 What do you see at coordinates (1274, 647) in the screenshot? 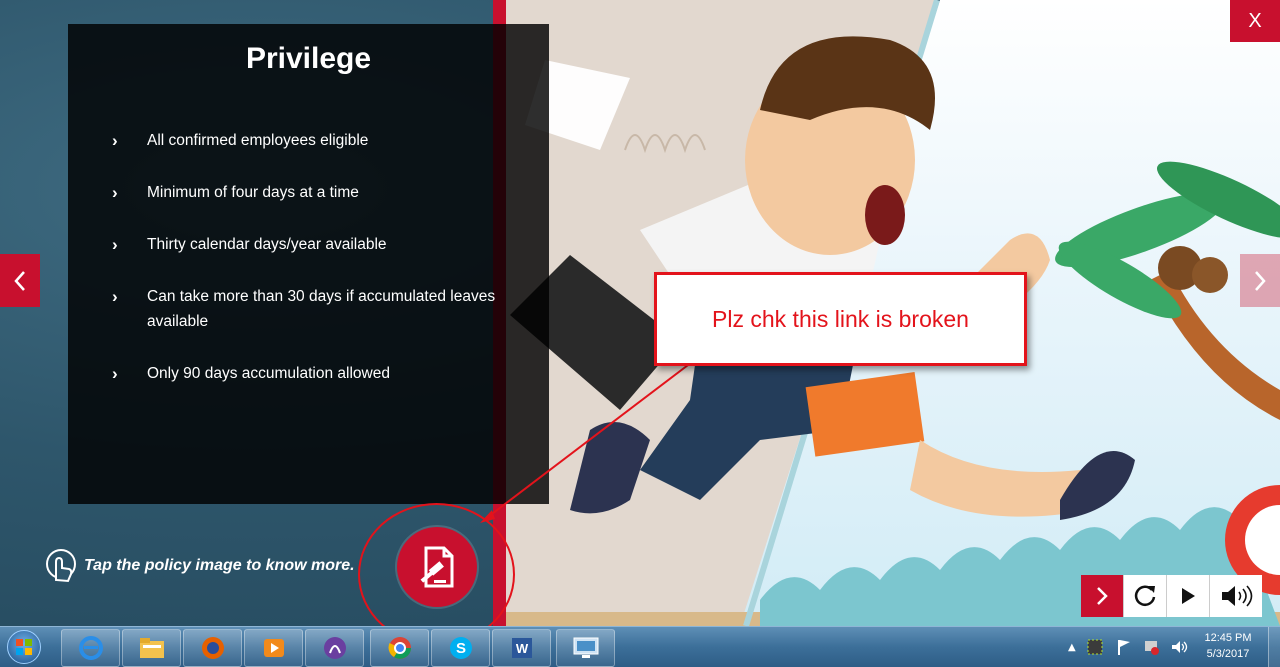
I see `show-desktop-button` at bounding box center [1274, 647].